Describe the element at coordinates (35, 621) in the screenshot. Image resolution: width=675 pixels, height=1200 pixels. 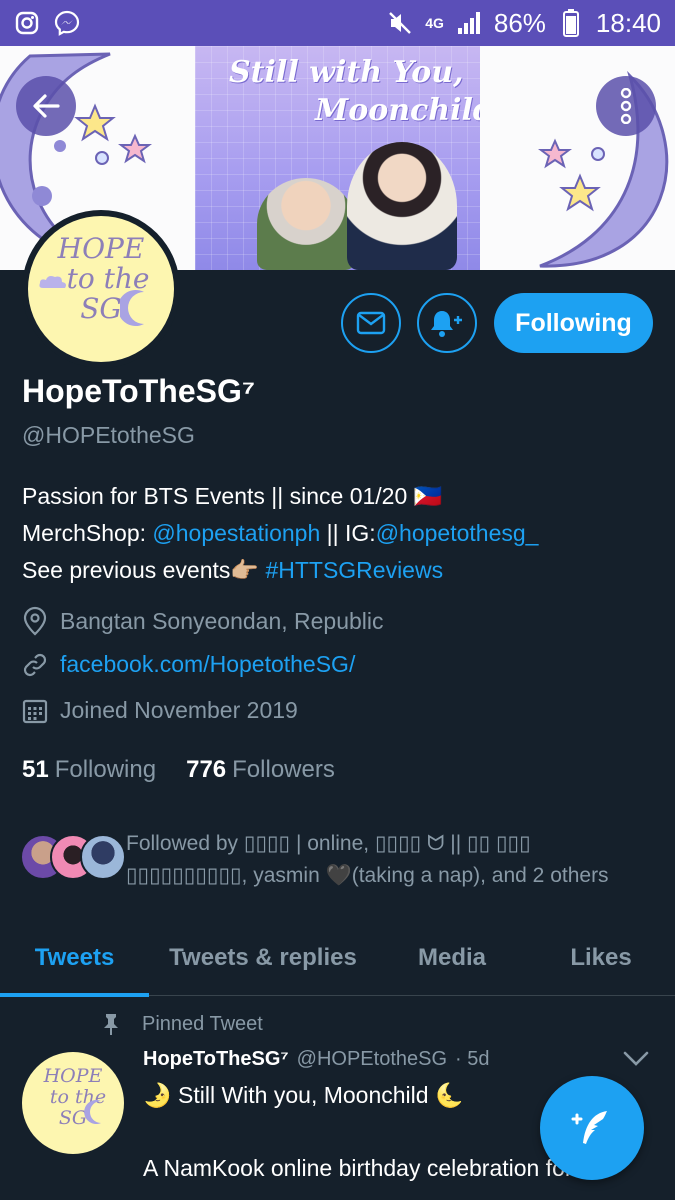
I see `location-pin-icon` at that location.